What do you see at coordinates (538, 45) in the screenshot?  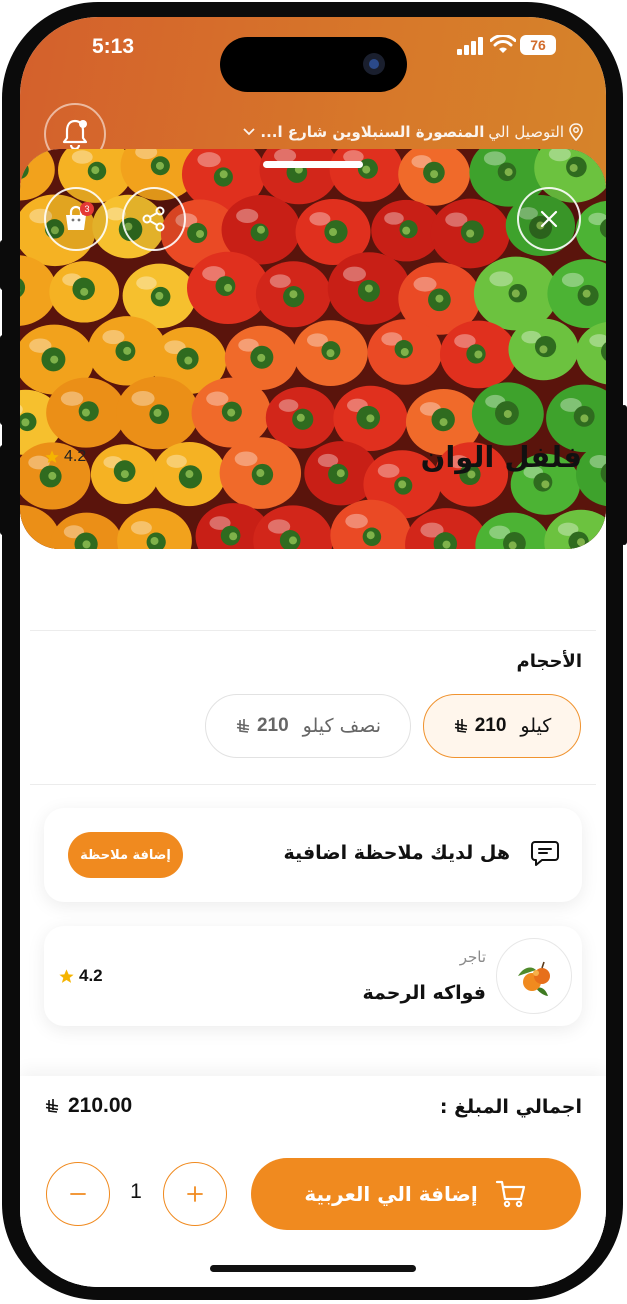 I see `battery-indicator: 76` at bounding box center [538, 45].